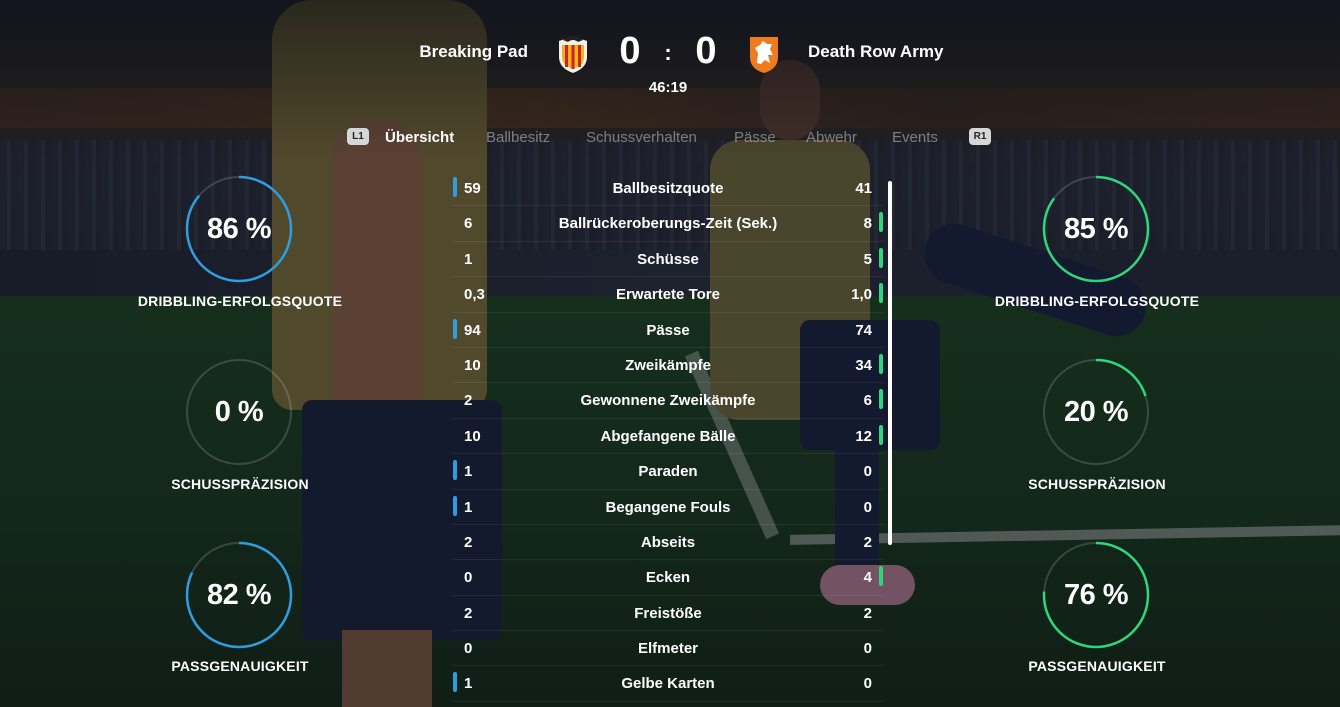 Image resolution: width=1340 pixels, height=707 pixels. I want to click on away-team-crest-icon, so click(764, 54).